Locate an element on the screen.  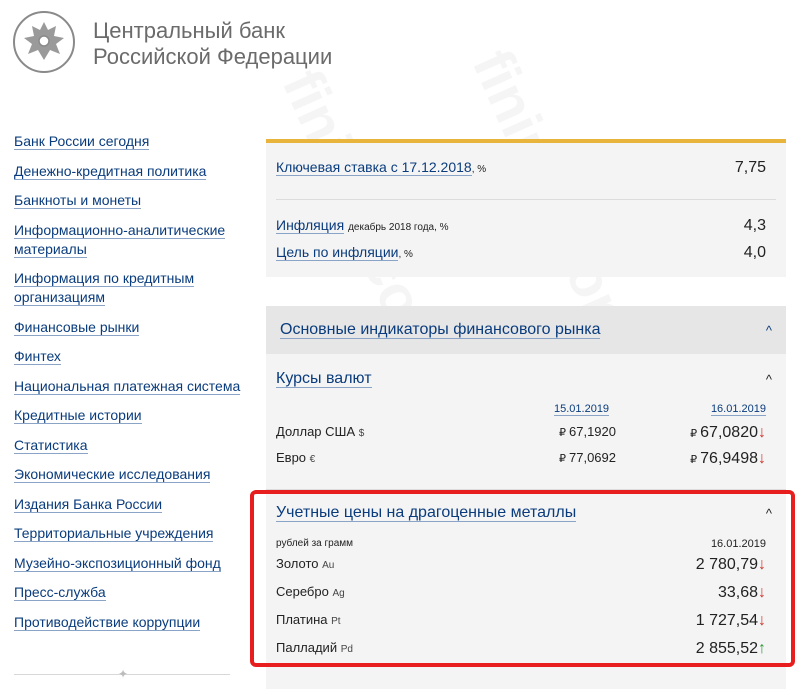
currency-name: Евро is located at coordinates (291, 457).